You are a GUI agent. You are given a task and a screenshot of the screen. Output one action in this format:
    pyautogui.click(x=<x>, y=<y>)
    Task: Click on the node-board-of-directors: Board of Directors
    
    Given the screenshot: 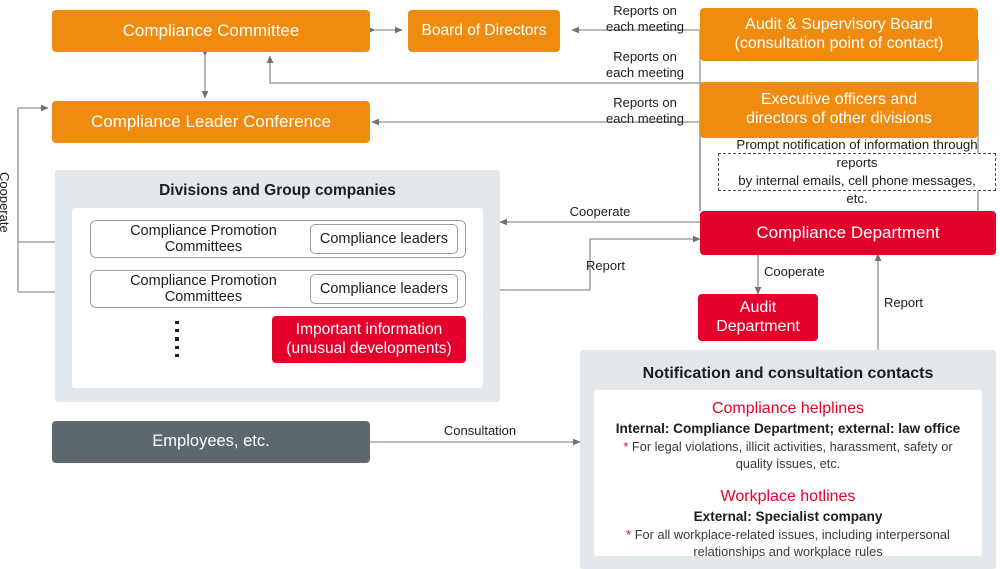 What is the action you would take?
    pyautogui.click(x=484, y=31)
    